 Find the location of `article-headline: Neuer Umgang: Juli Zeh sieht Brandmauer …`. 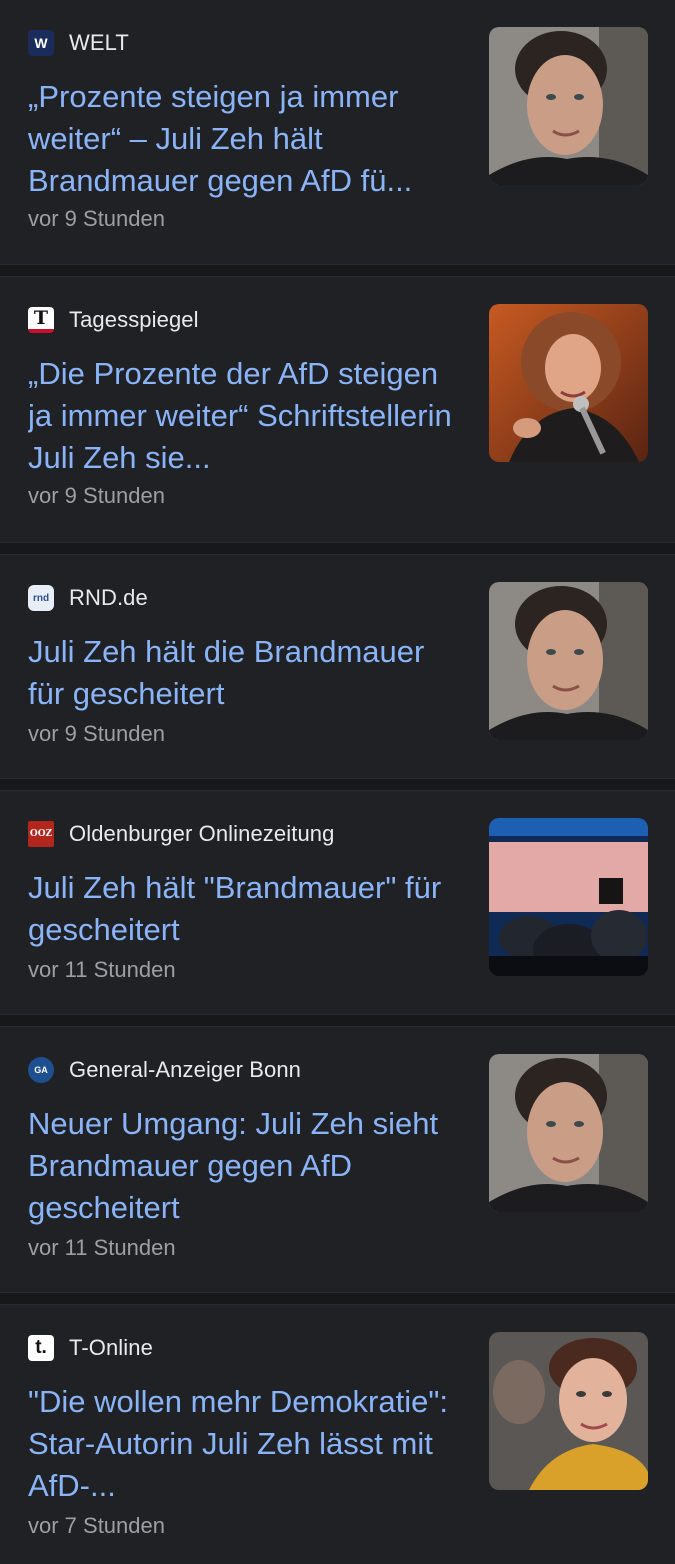

article-headline: Neuer Umgang: Juli Zeh sieht Brandmauer … is located at coordinates (248, 1166).